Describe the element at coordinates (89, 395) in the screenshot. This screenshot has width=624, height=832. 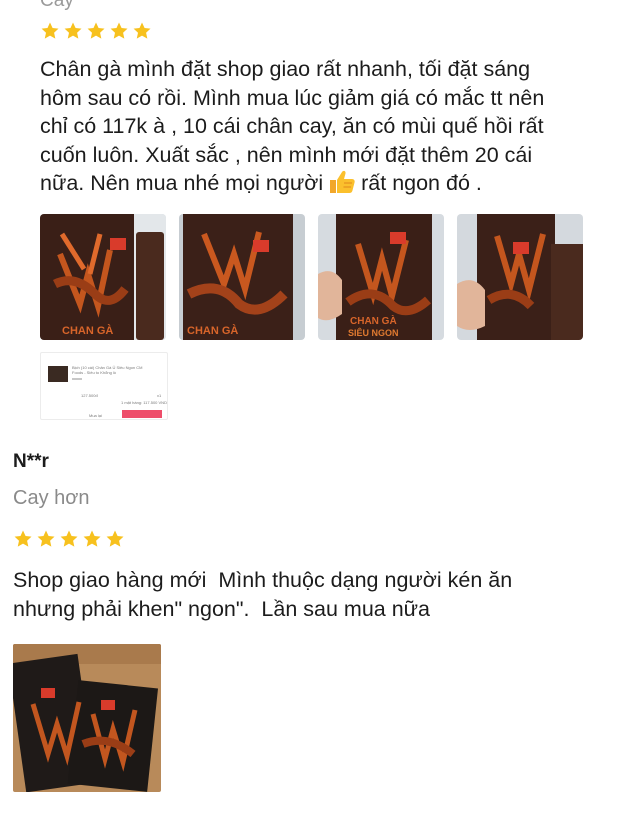
I see `screenshot-price: 127.500đ` at that location.